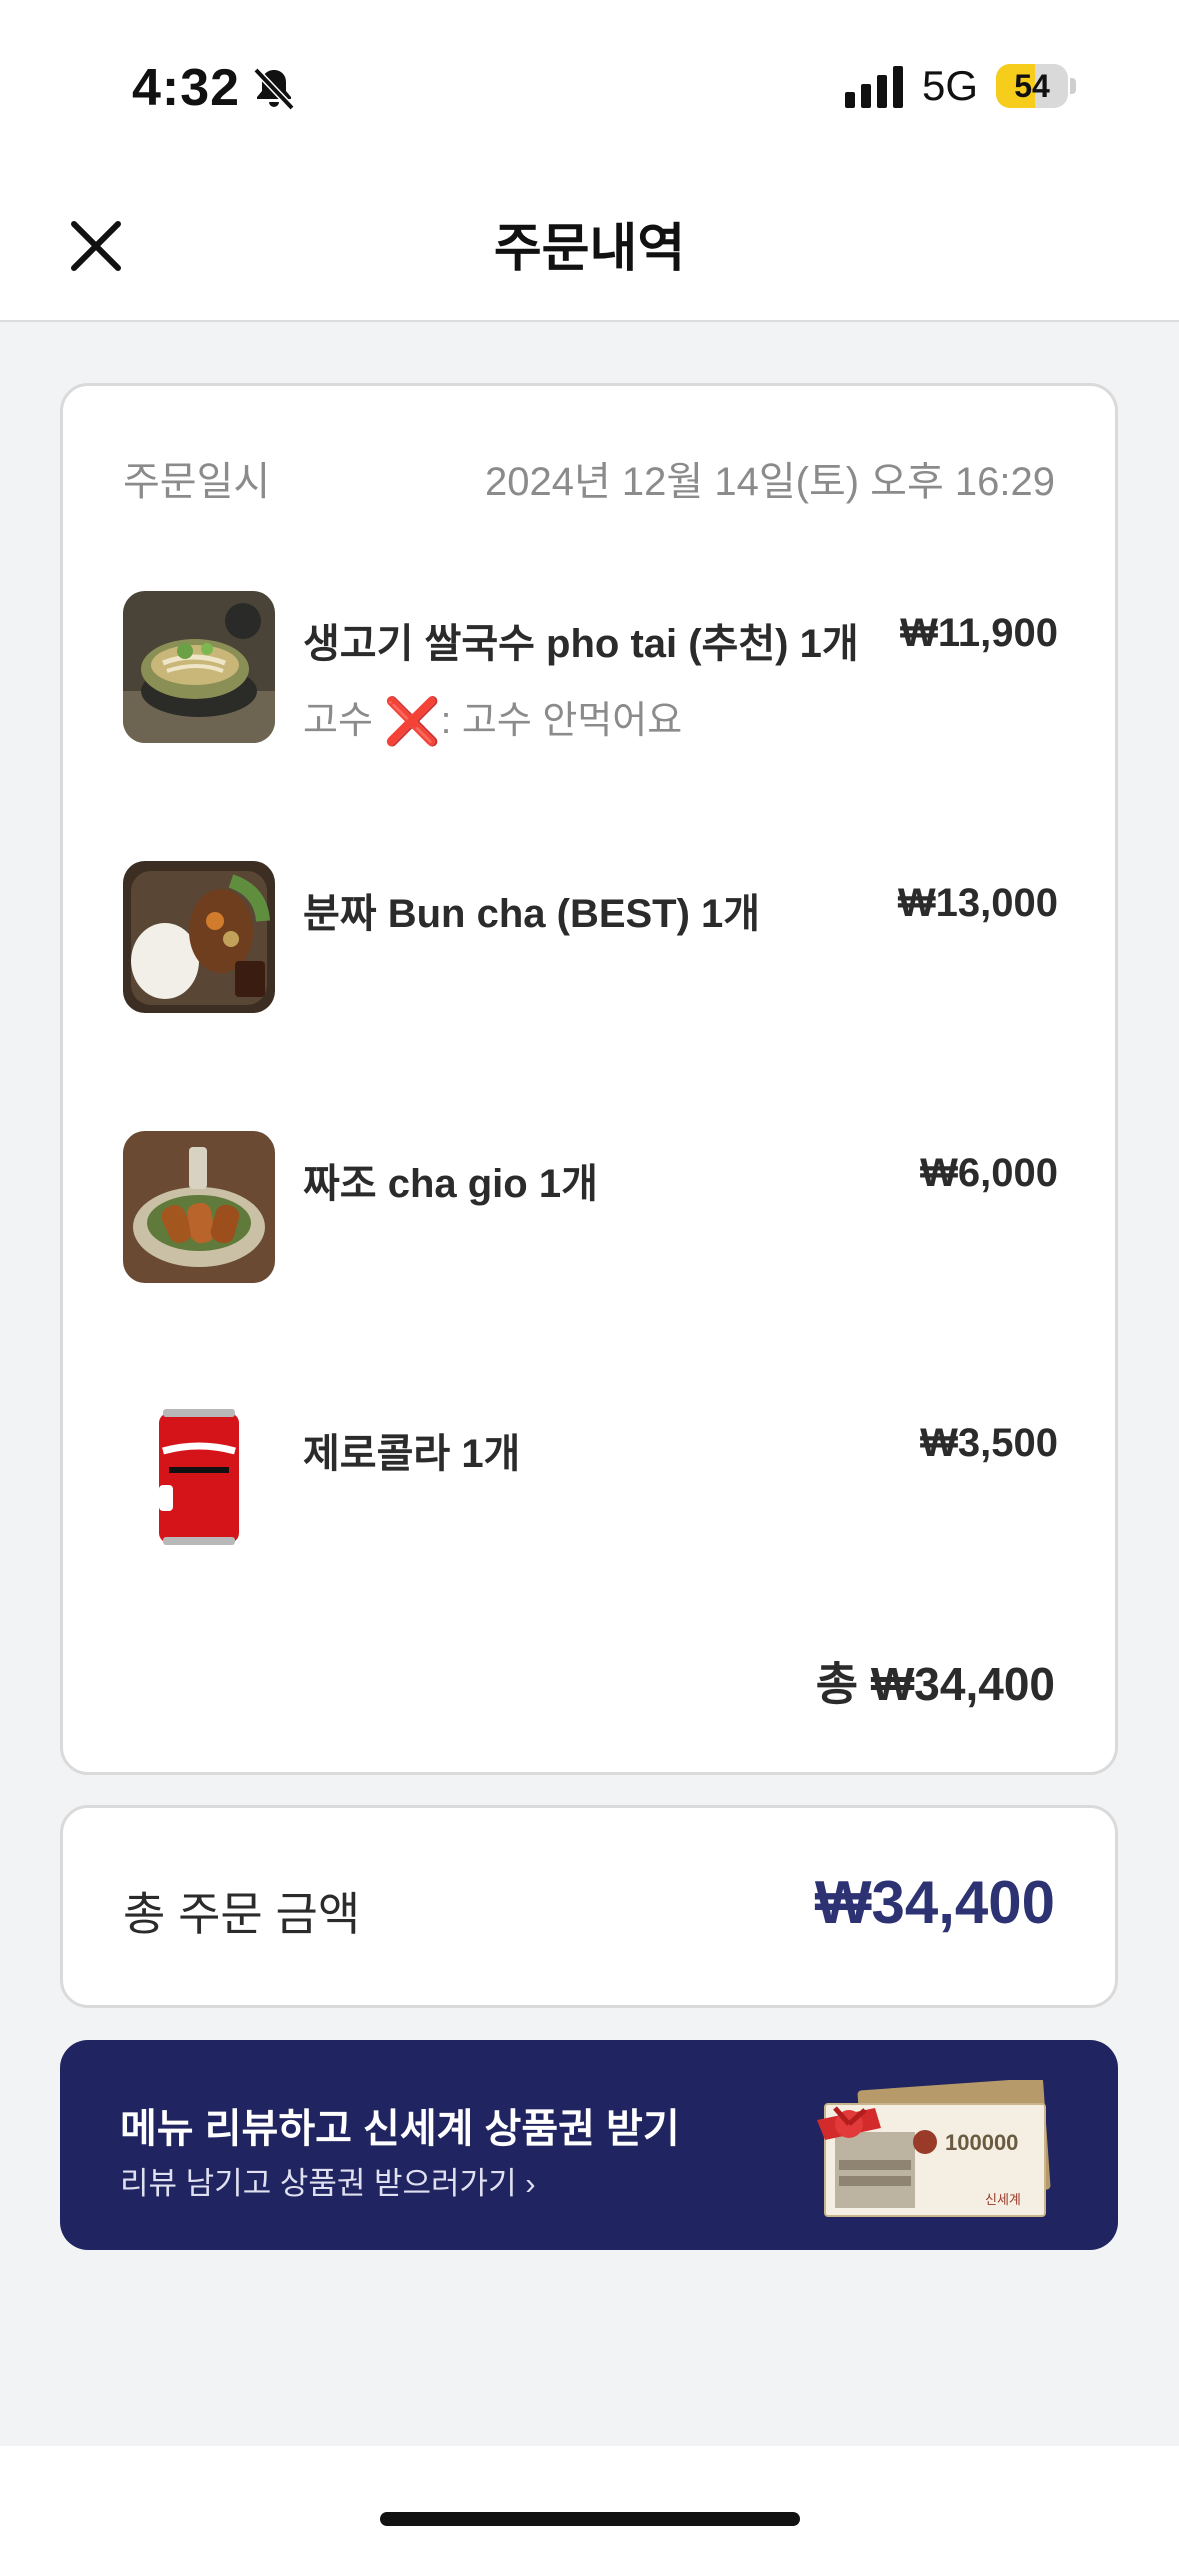  I want to click on cross-mark-icon: ❌, so click(412, 721).